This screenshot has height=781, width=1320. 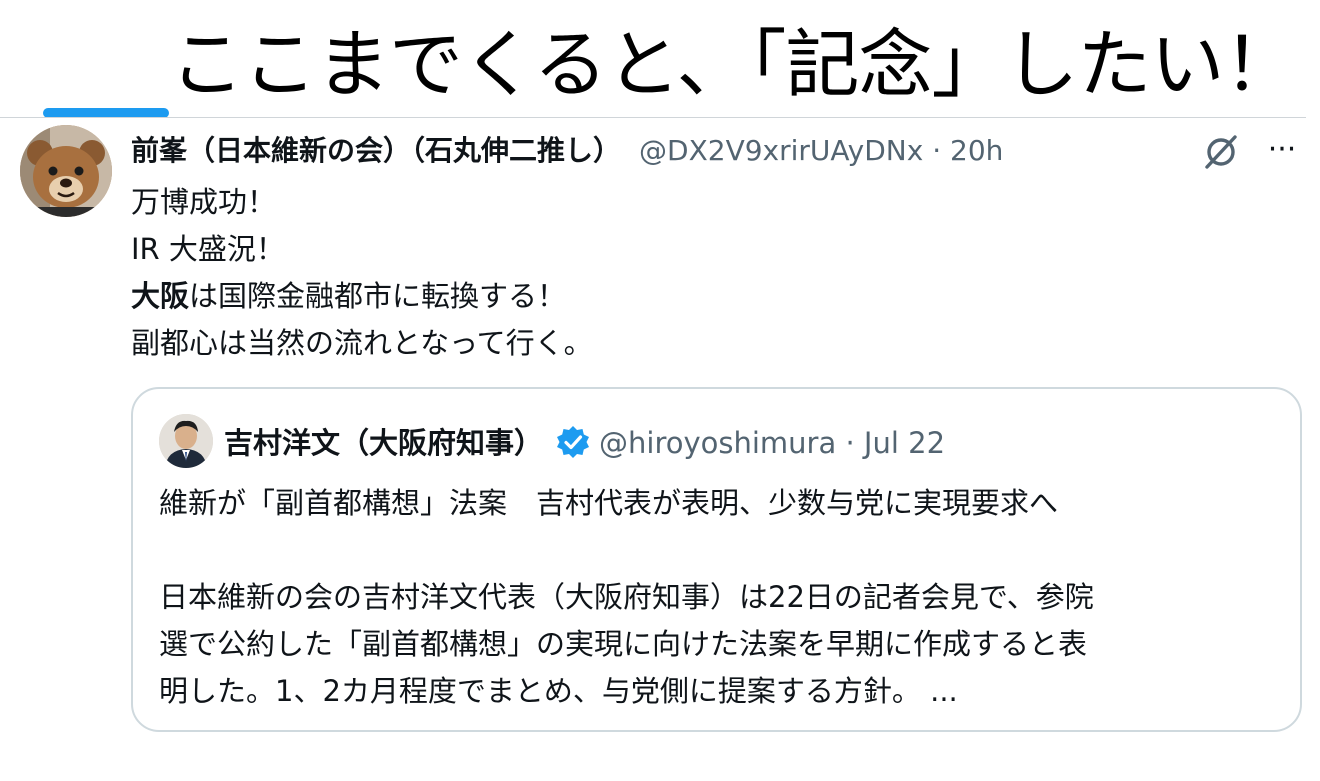 I want to click on tweet-line: 万博成功！, so click(x=204, y=202).